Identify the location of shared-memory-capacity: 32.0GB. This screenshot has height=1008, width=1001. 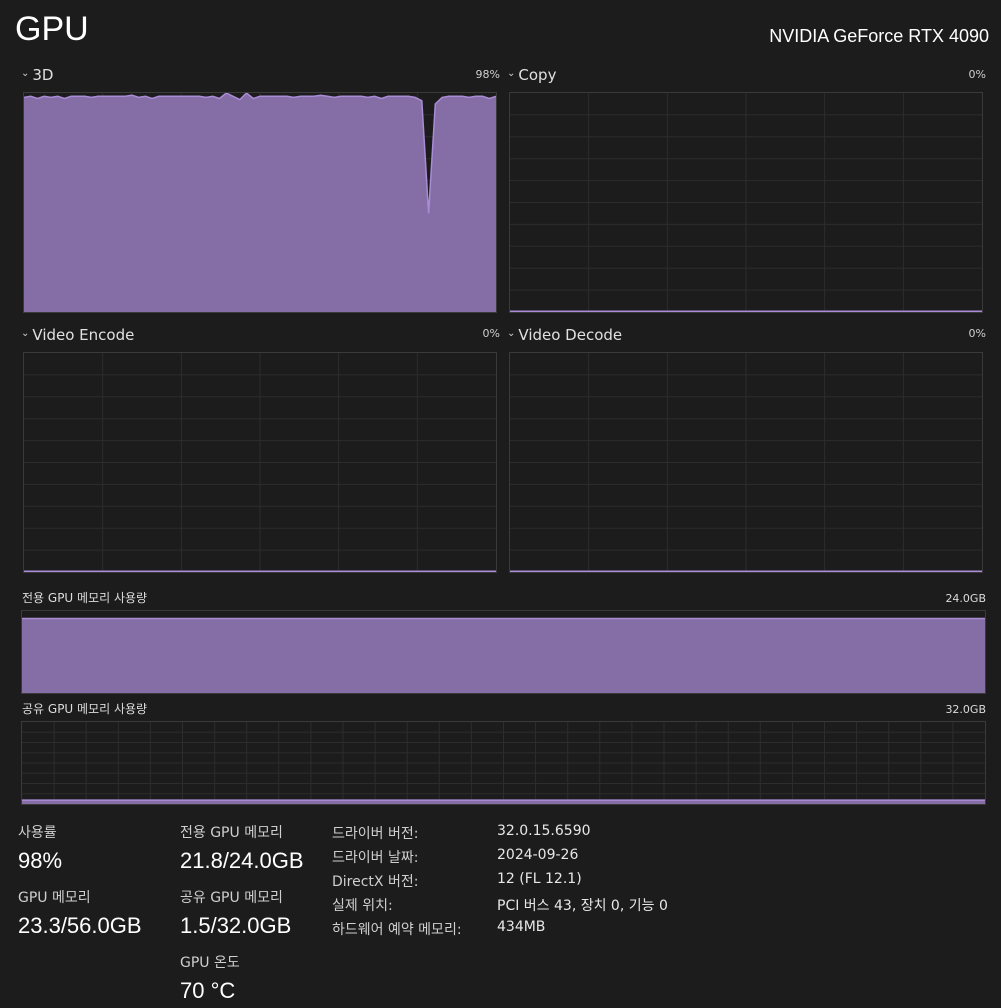
(965, 709).